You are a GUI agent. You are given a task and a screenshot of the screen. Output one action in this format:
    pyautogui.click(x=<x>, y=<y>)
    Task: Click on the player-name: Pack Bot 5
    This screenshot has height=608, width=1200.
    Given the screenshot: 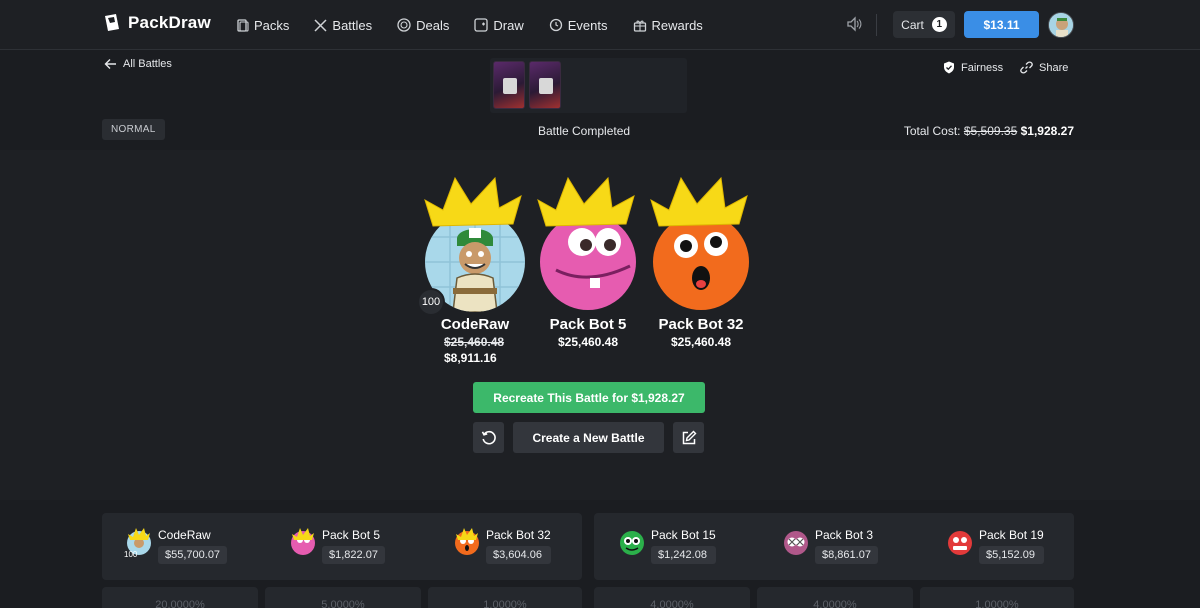 What is the action you would take?
    pyautogui.click(x=588, y=324)
    